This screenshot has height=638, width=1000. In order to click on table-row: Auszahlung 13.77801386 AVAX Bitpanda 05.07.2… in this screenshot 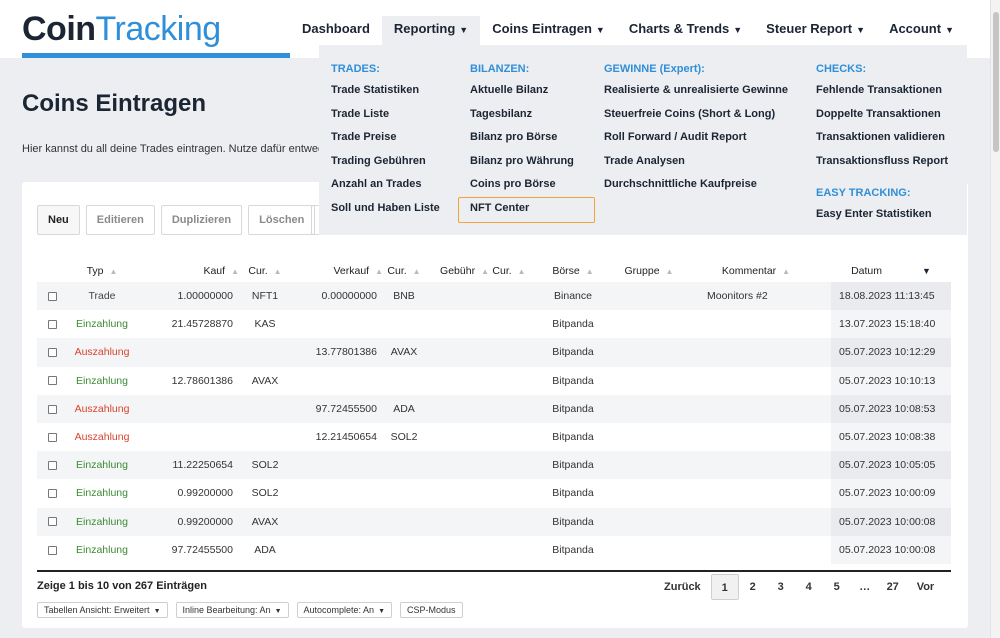, I will do `click(494, 352)`.